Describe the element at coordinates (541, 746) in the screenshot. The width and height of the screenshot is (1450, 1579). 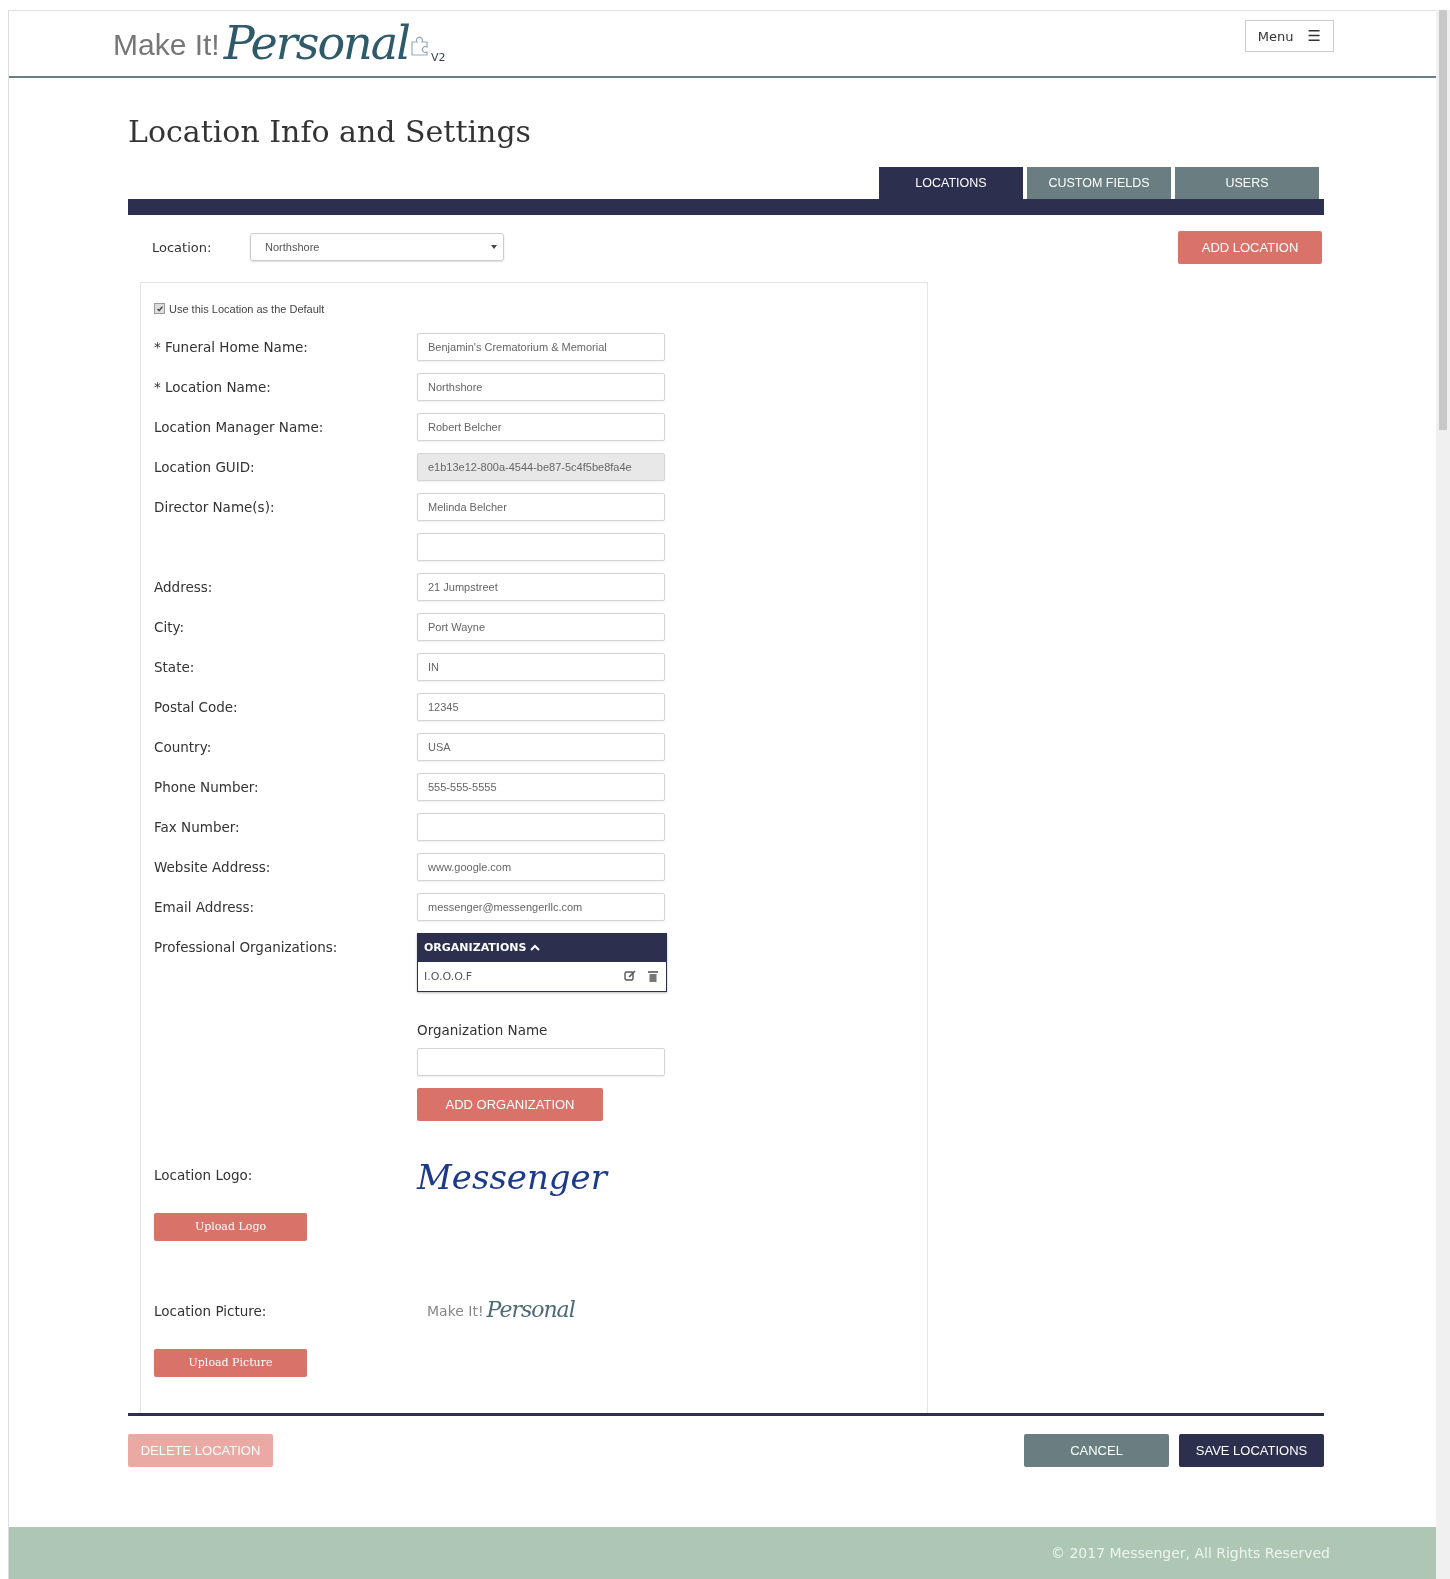
I see `input-field: USA` at that location.